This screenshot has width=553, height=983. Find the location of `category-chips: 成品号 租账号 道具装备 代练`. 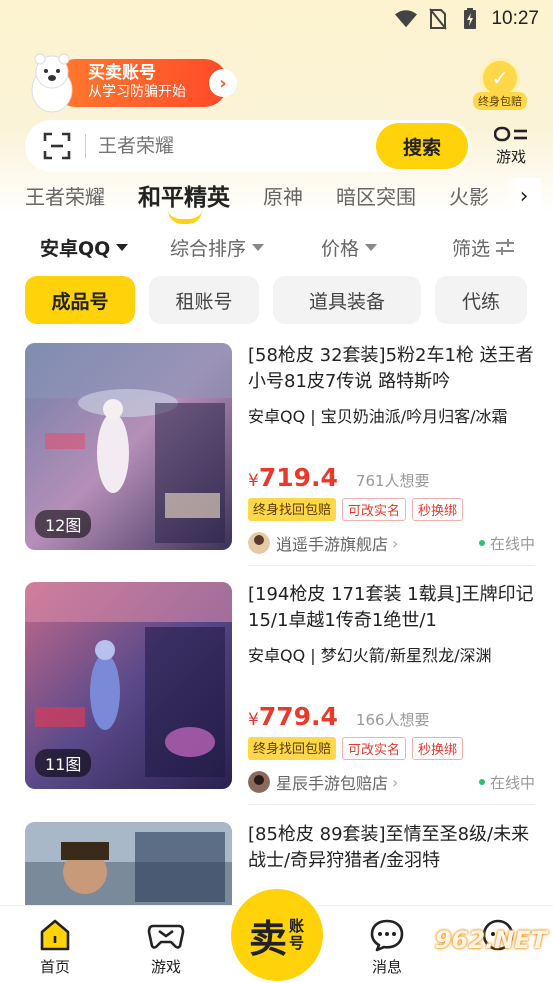

category-chips: 成品号 租账号 道具装备 代练 is located at coordinates (276, 300).